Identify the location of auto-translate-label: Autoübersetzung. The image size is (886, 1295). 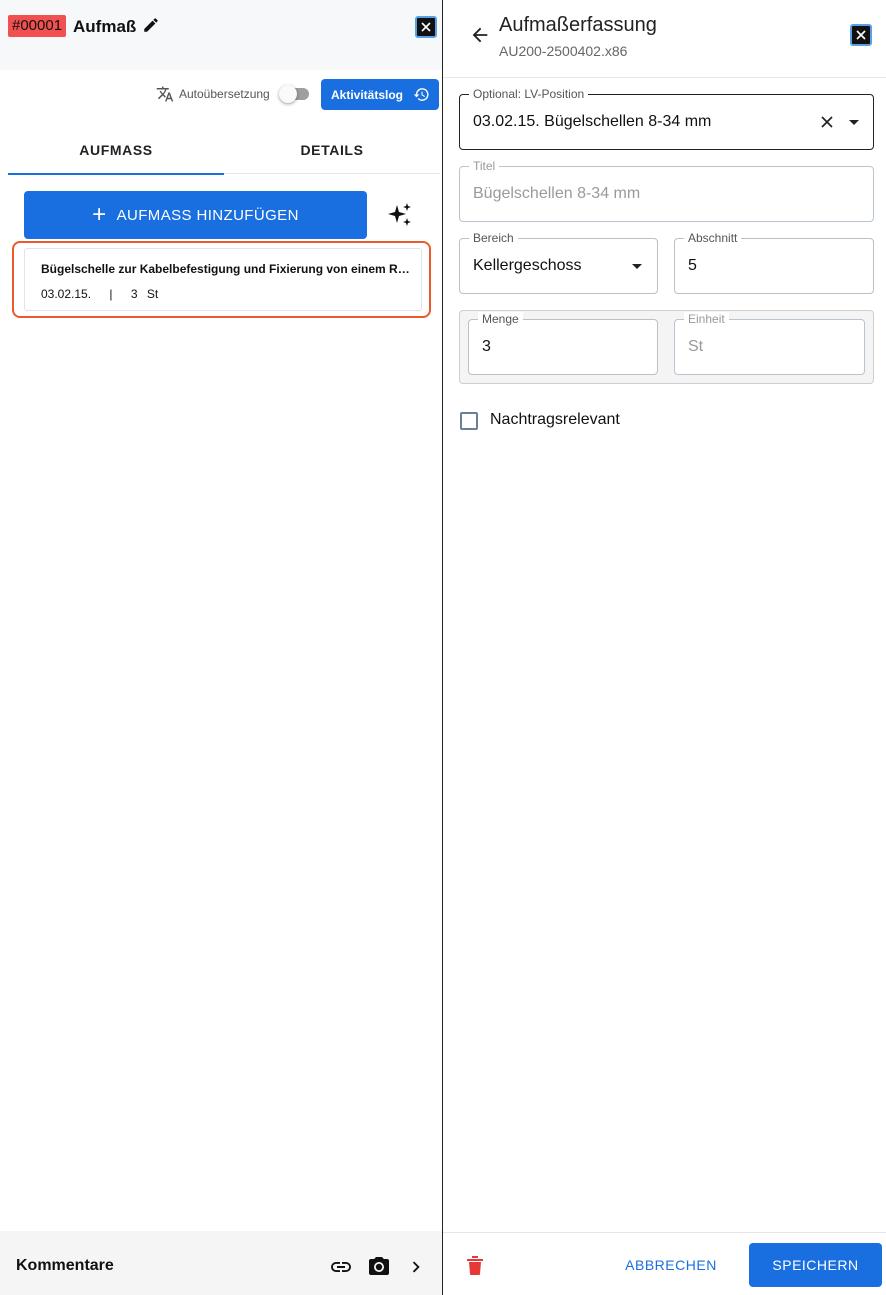
(224, 94).